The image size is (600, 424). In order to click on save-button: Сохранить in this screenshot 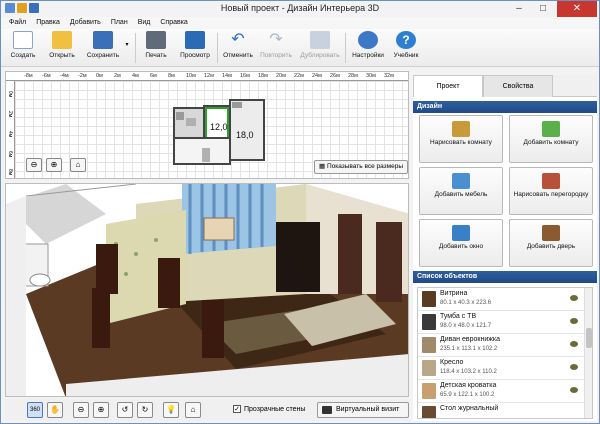, I will do `click(103, 48)`.